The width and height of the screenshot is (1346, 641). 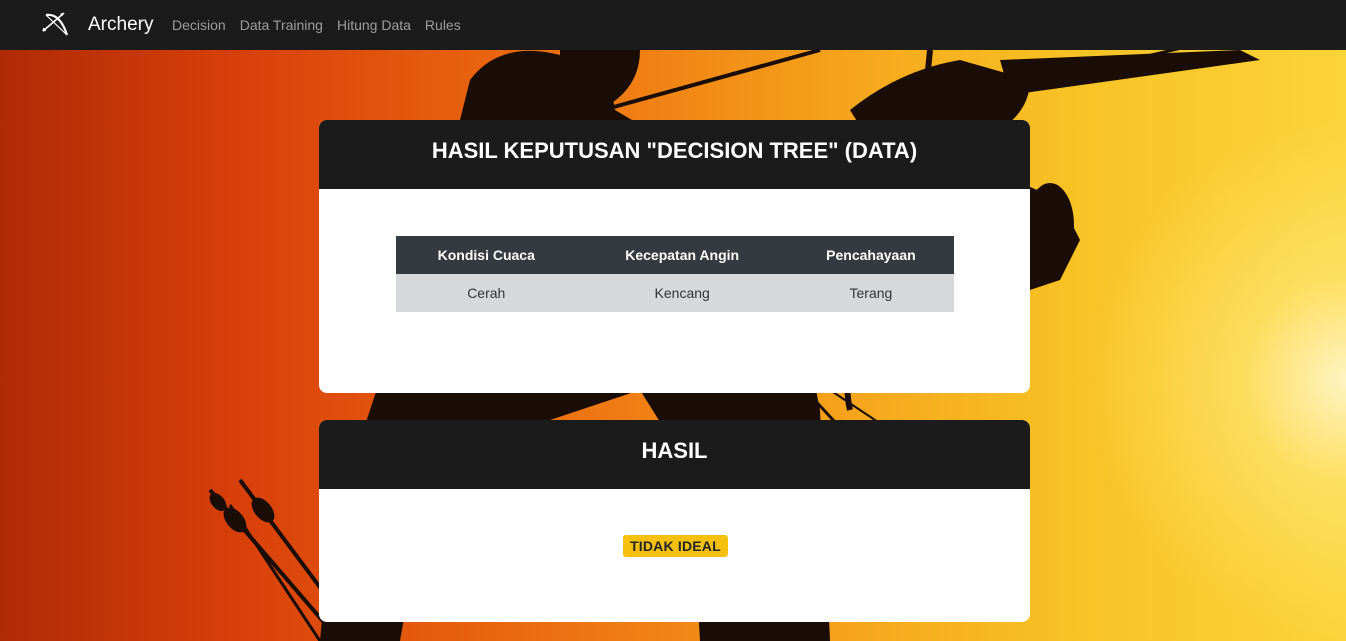 I want to click on brand-link: Archery, so click(x=120, y=25).